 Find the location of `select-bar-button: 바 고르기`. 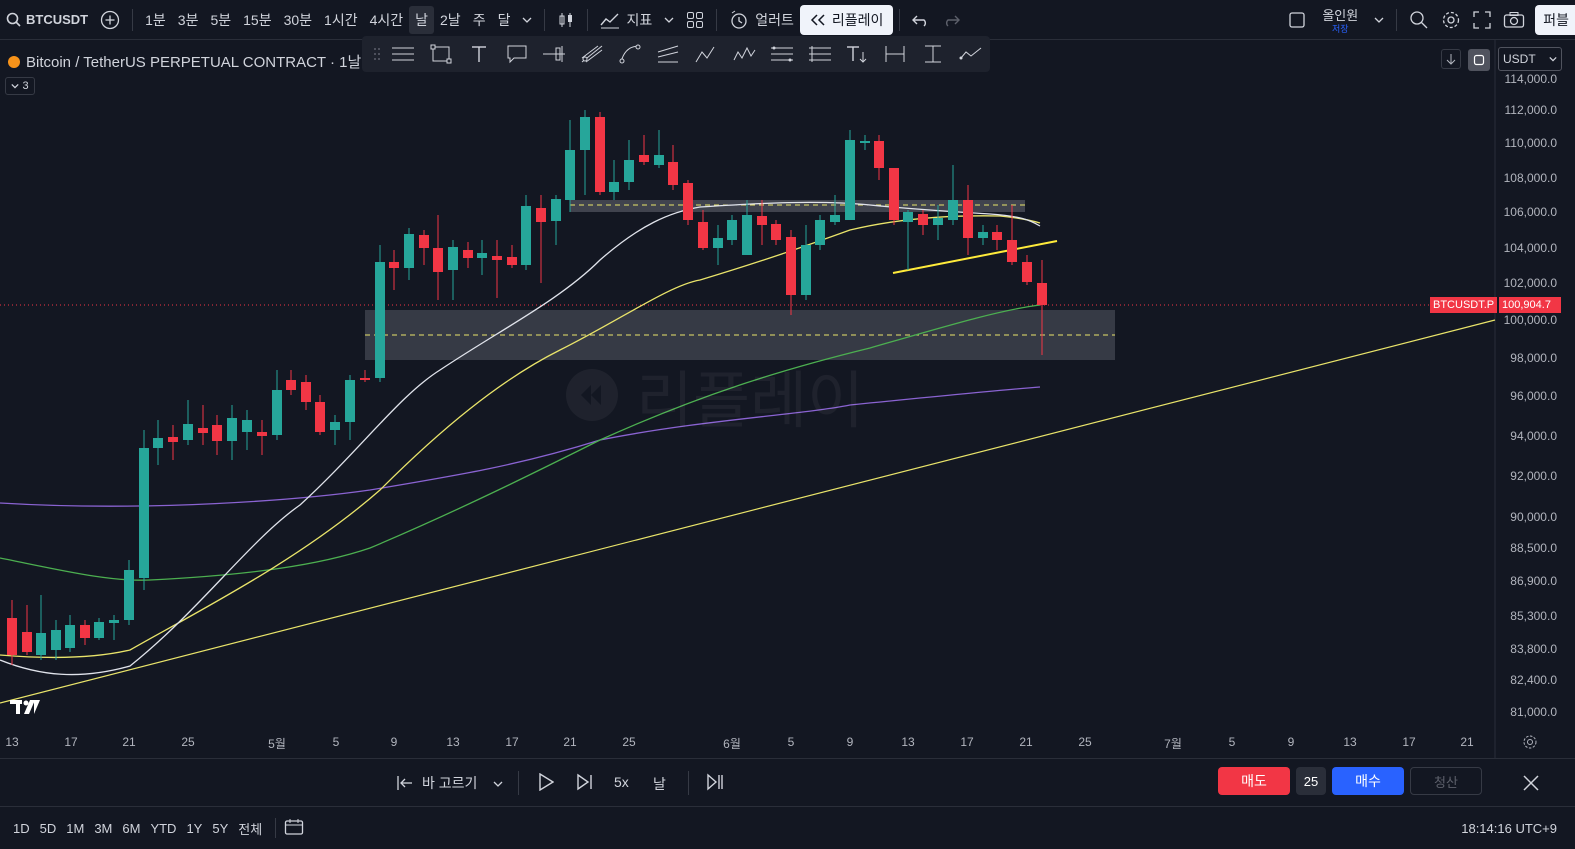

select-bar-button: 바 고르기 is located at coordinates (436, 783).